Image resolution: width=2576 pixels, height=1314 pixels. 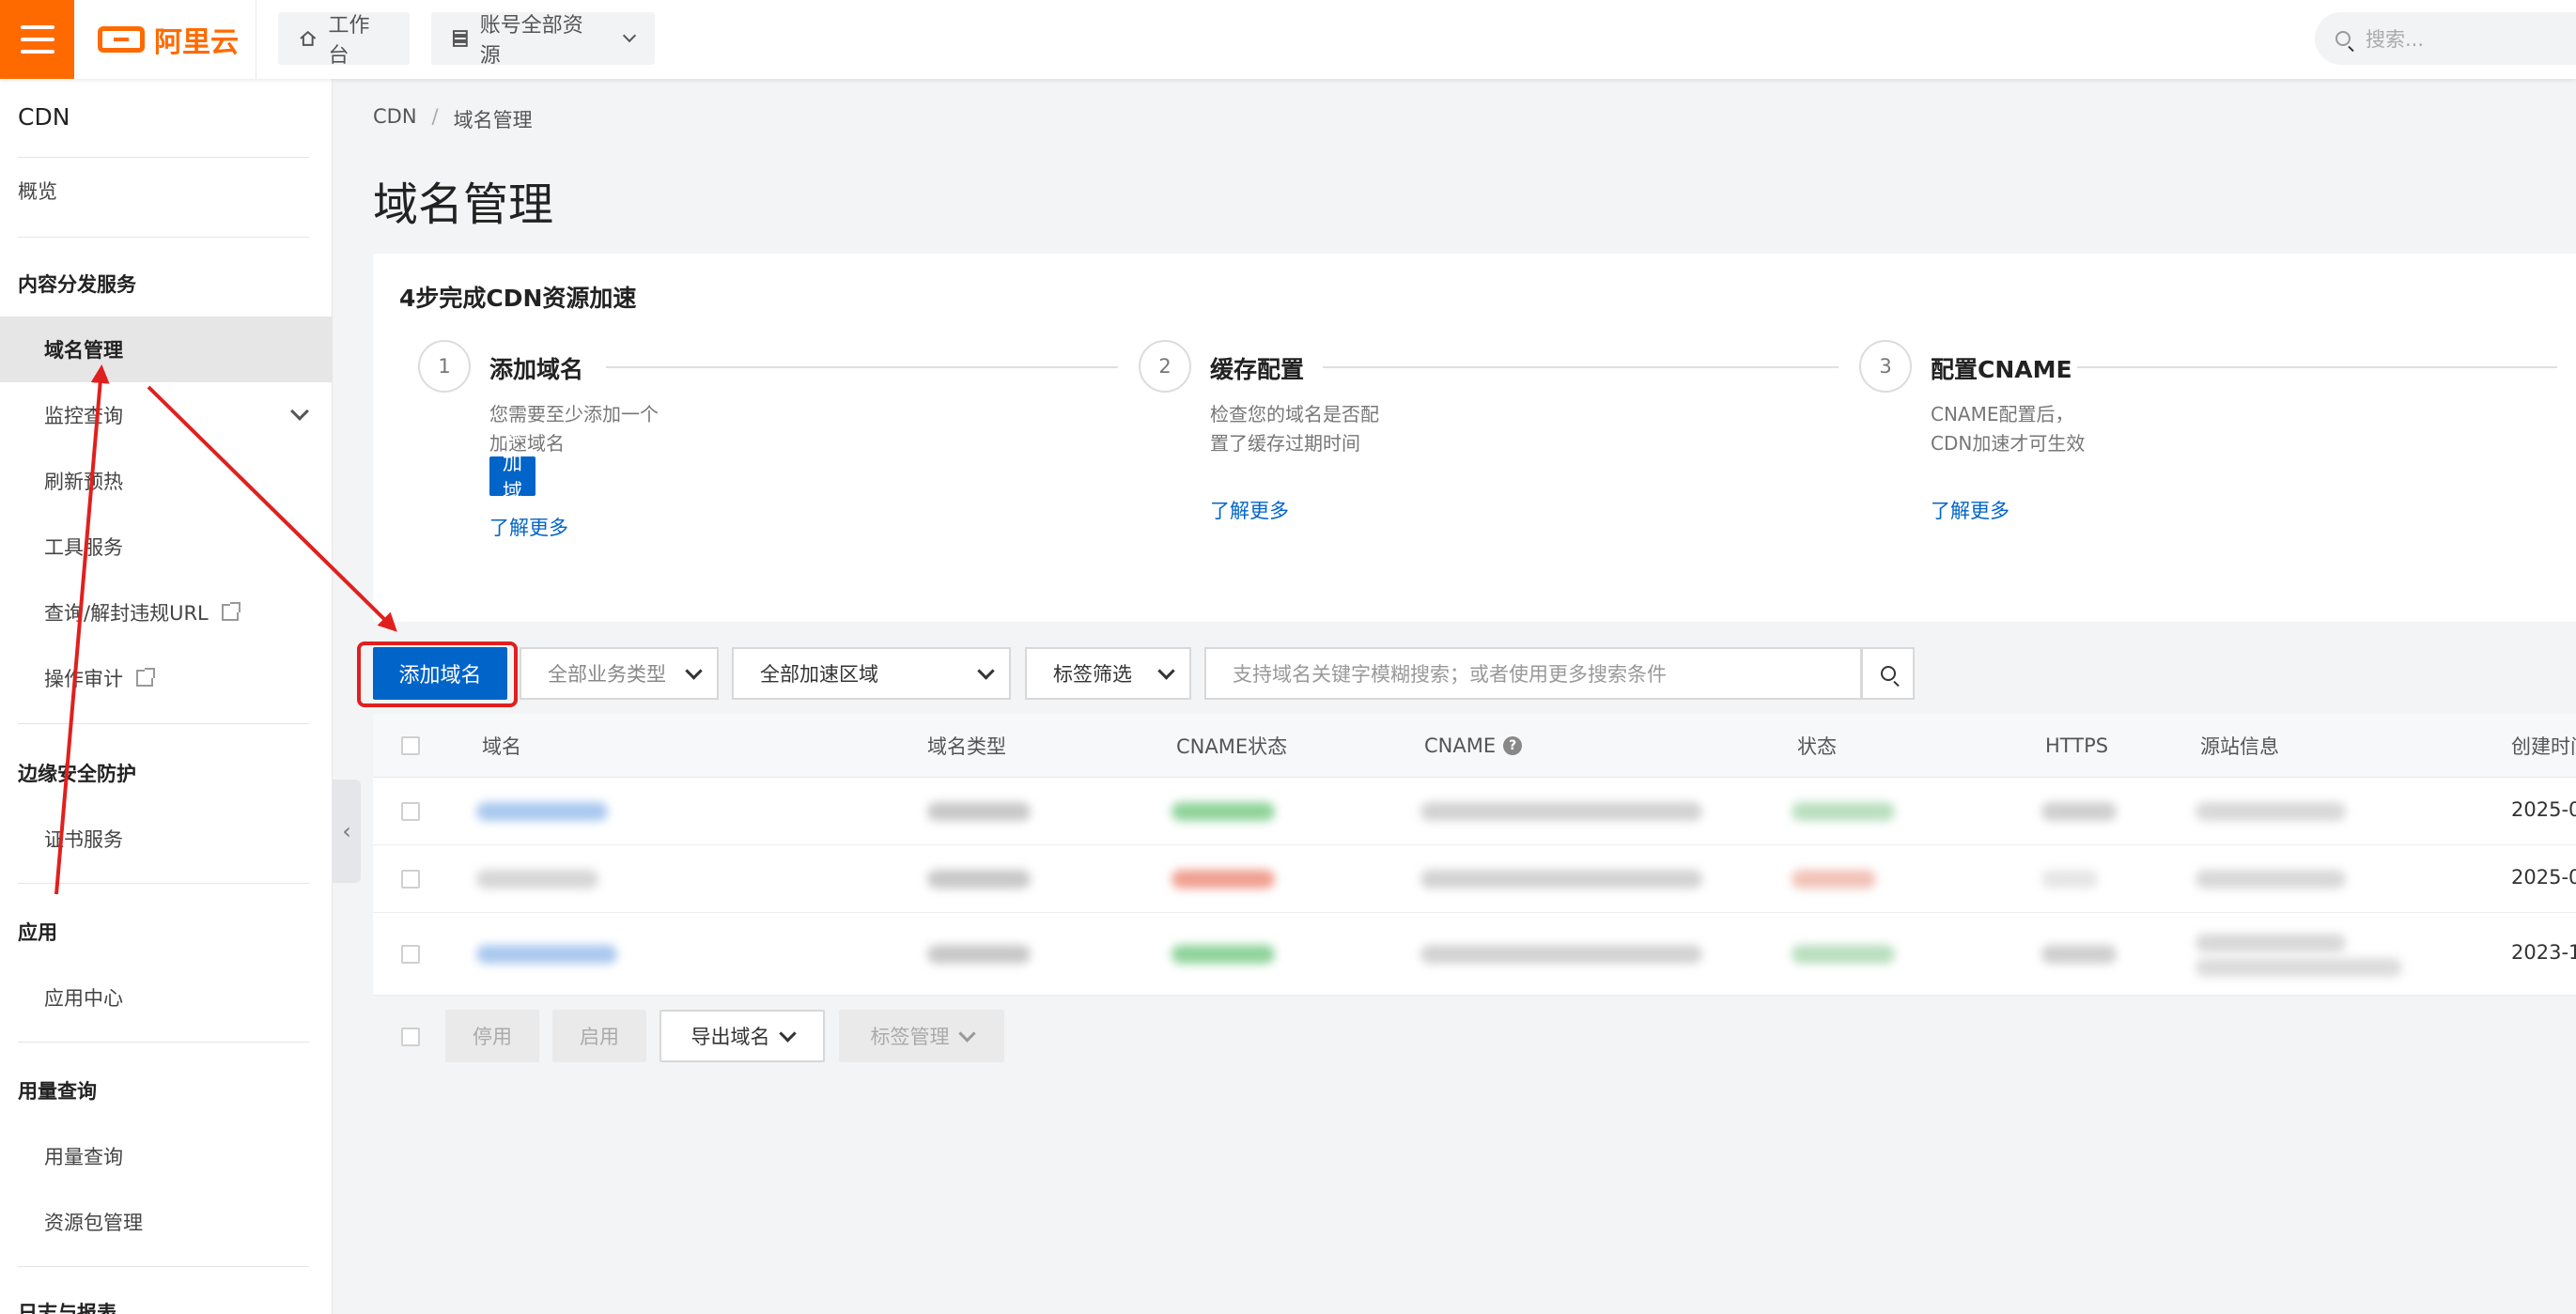 What do you see at coordinates (347, 831) in the screenshot?
I see `sidebar-collapse-toggle: ‹` at bounding box center [347, 831].